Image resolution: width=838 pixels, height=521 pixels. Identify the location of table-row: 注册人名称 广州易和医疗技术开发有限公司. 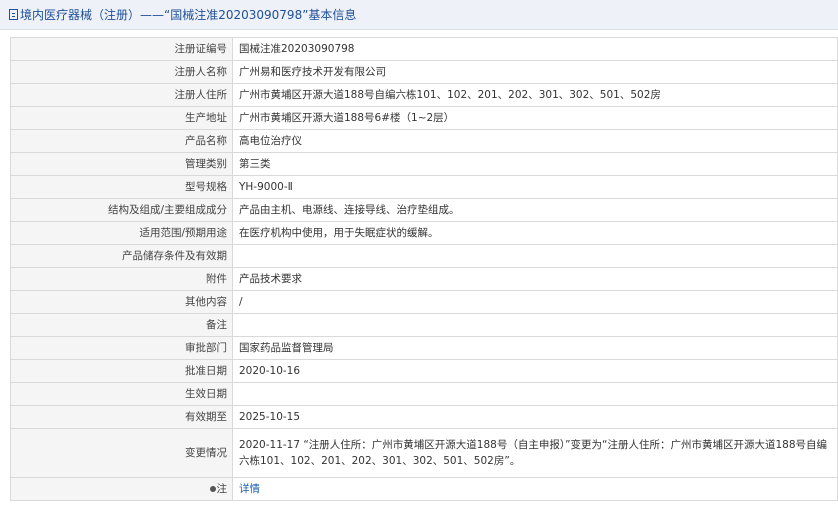
(424, 72).